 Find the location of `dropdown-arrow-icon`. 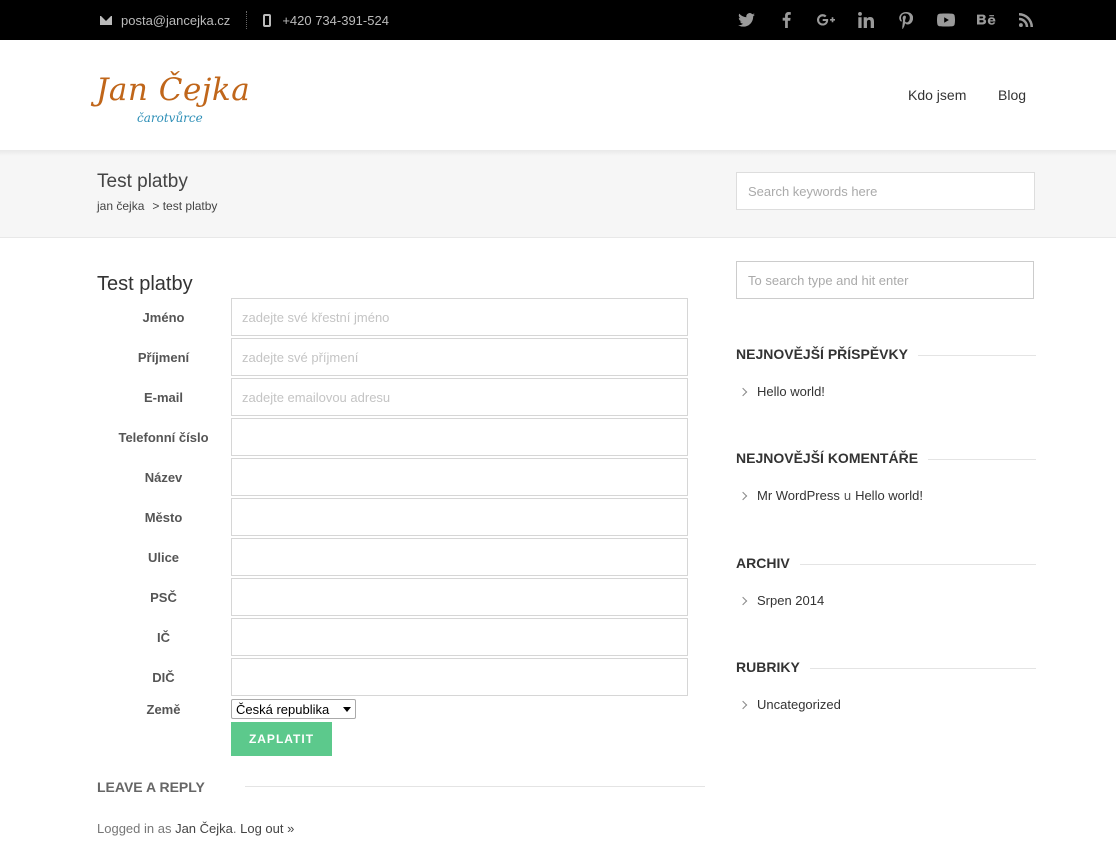

dropdown-arrow-icon is located at coordinates (347, 709).